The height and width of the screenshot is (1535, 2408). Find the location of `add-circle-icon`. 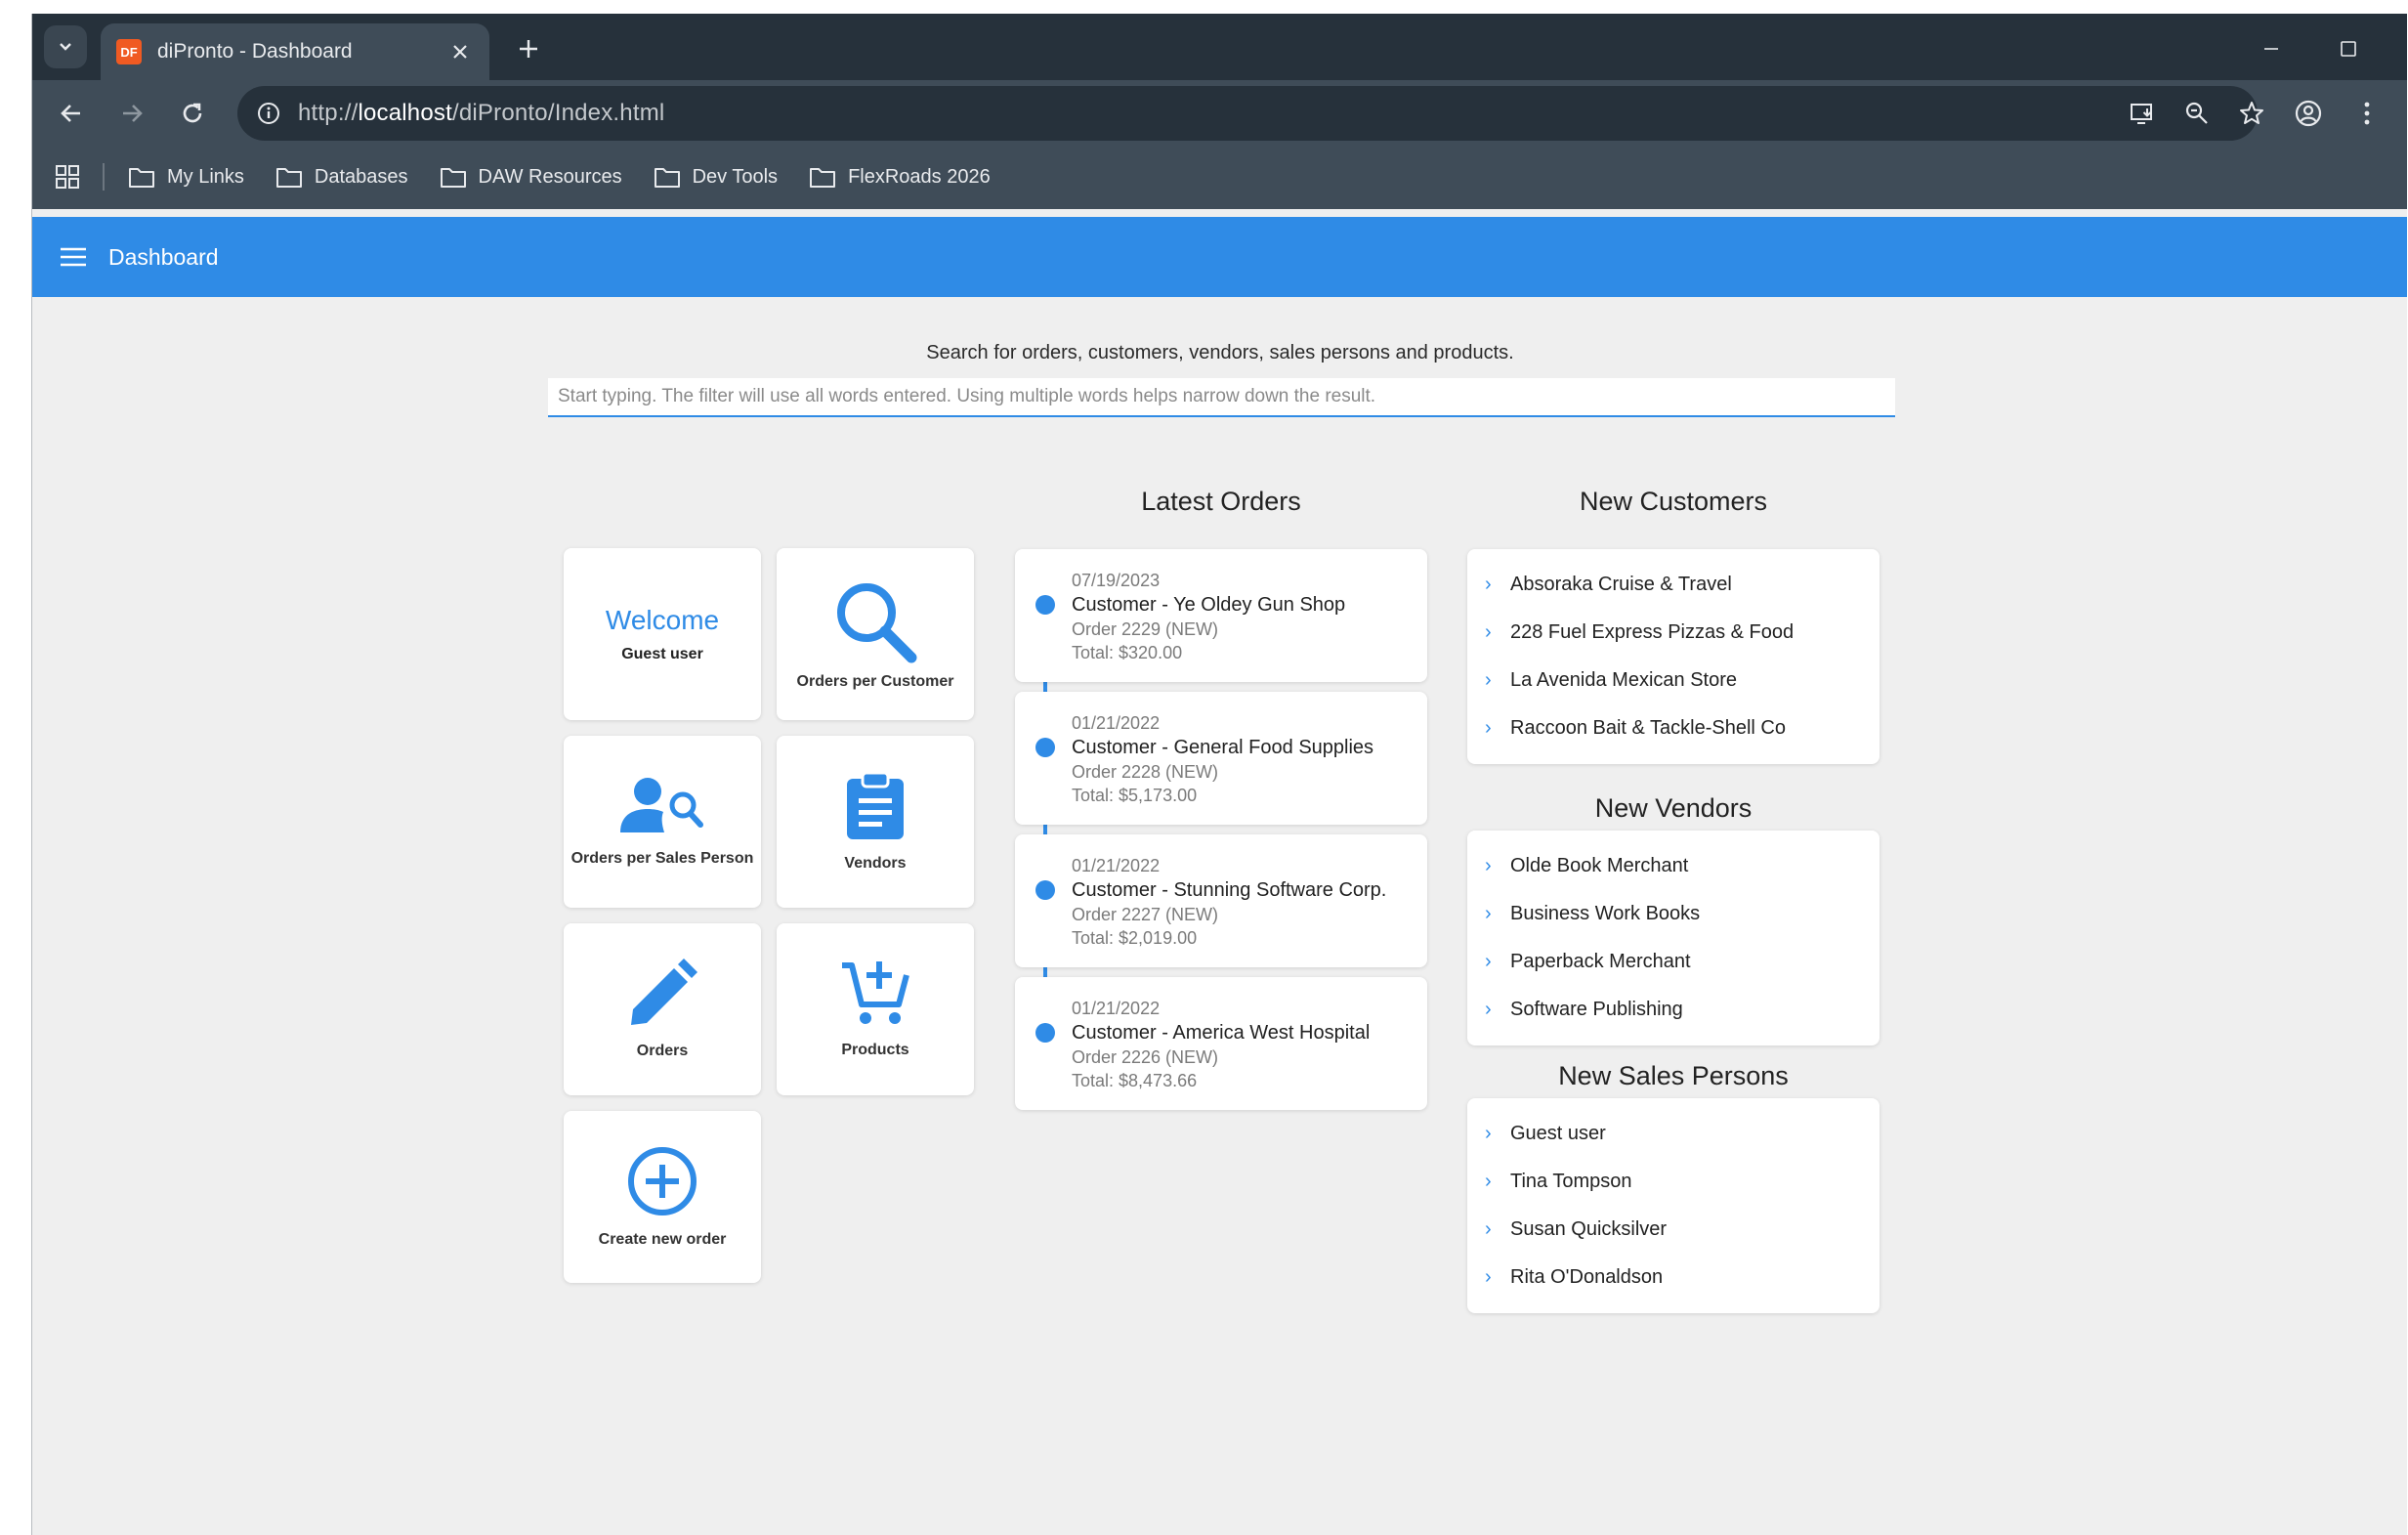

add-circle-icon is located at coordinates (662, 1181).